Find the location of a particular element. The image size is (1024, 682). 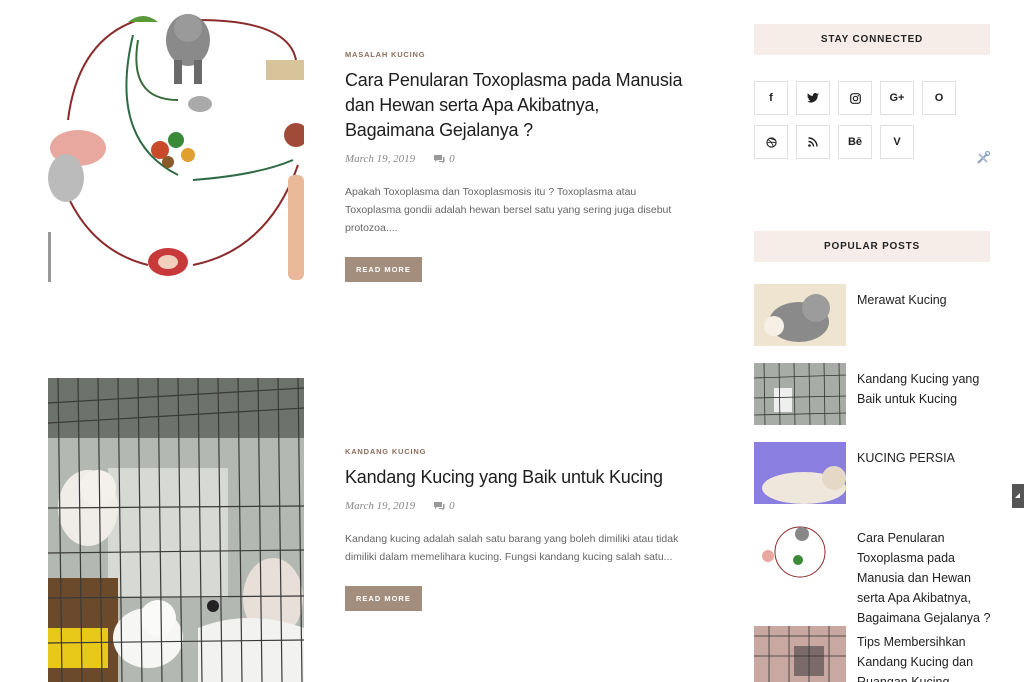

popular-post-title: Merawat Kucing is located at coordinates (925, 300).